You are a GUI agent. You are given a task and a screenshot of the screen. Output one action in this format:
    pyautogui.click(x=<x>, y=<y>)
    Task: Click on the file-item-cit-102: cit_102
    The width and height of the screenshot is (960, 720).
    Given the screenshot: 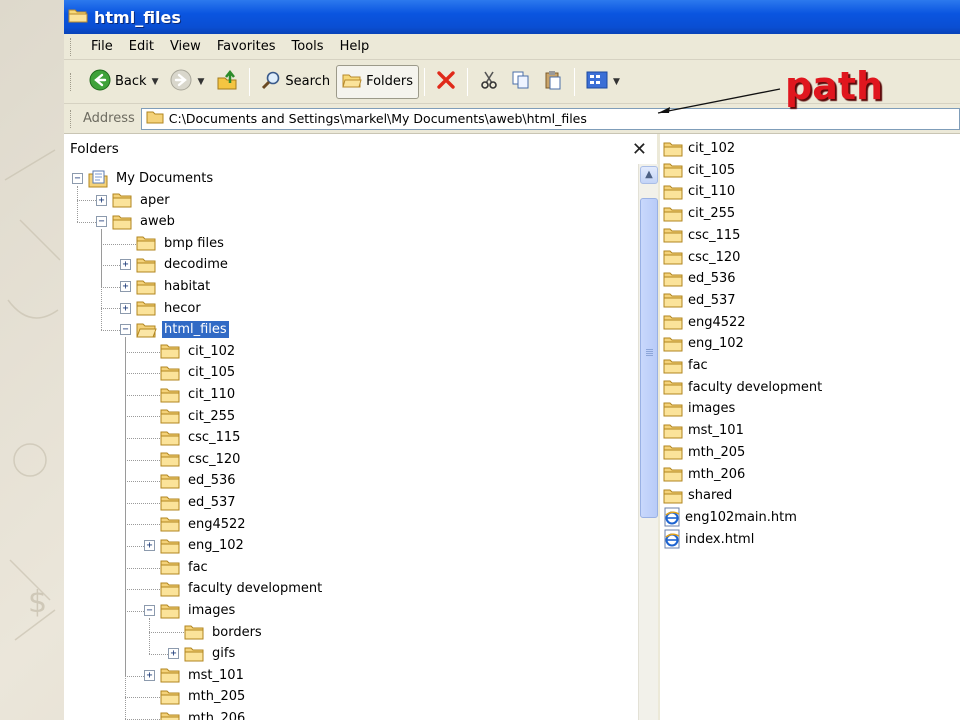 What is the action you would take?
    pyautogui.click(x=699, y=148)
    